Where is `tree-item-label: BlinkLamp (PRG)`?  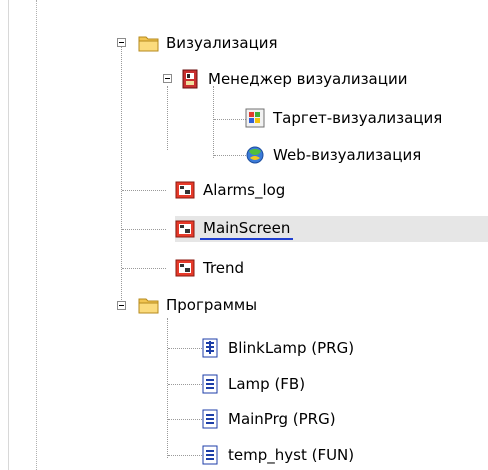 tree-item-label: BlinkLamp (PRG) is located at coordinates (291, 348).